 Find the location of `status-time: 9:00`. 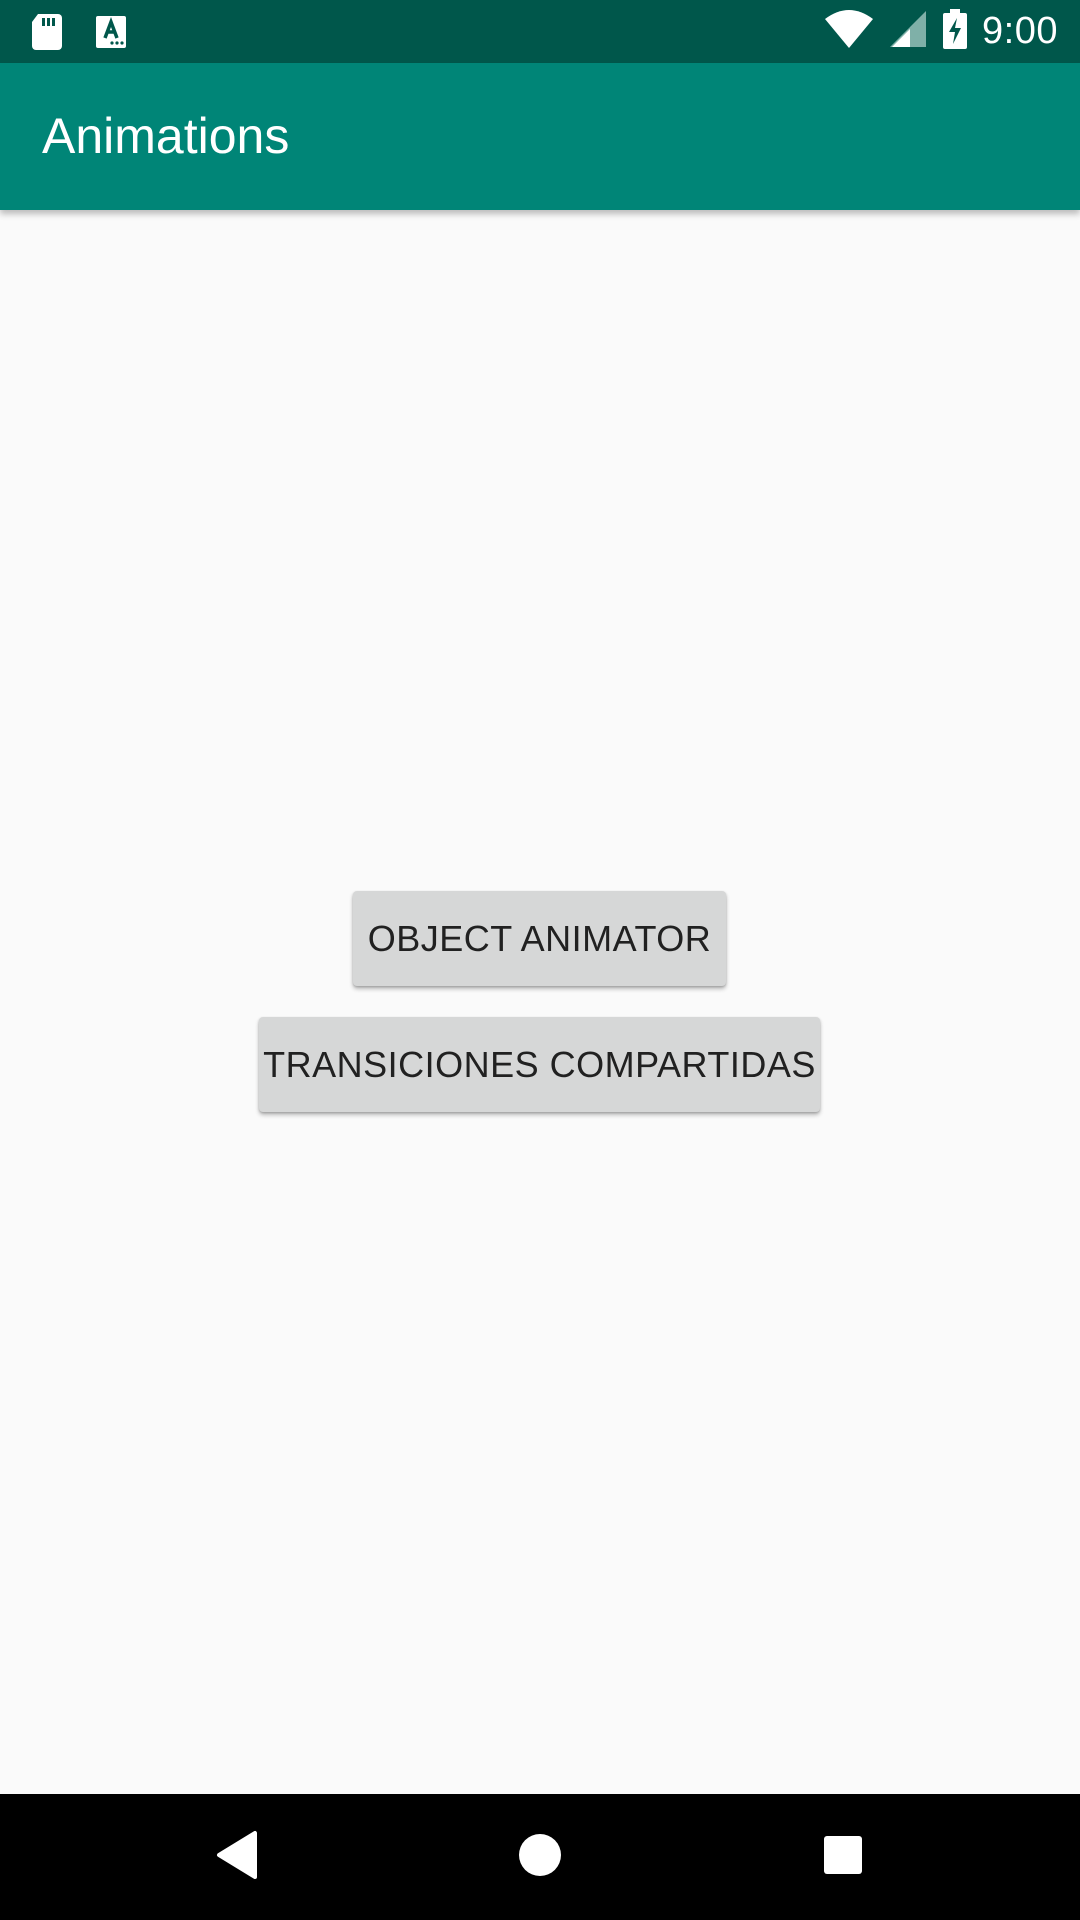

status-time: 9:00 is located at coordinates (1020, 31).